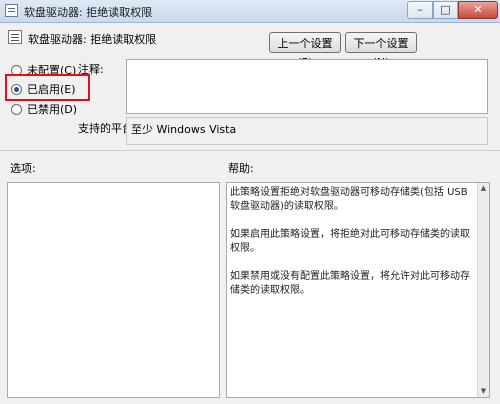 This screenshot has height=404, width=500. What do you see at coordinates (88, 12) in the screenshot?
I see `window-title: 软盘驱动器: 拒绝读取权限` at bounding box center [88, 12].